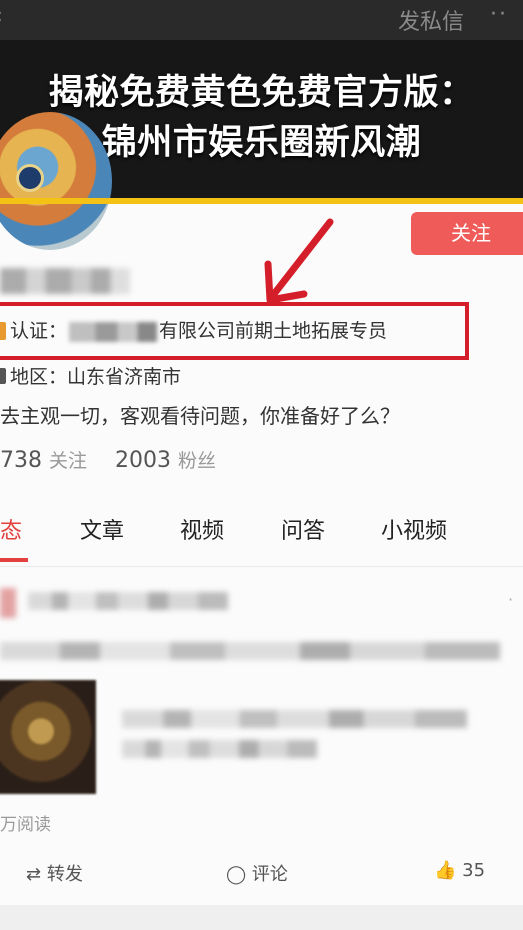  Describe the element at coordinates (21, 460) in the screenshot. I see `following-count: 738` at that location.